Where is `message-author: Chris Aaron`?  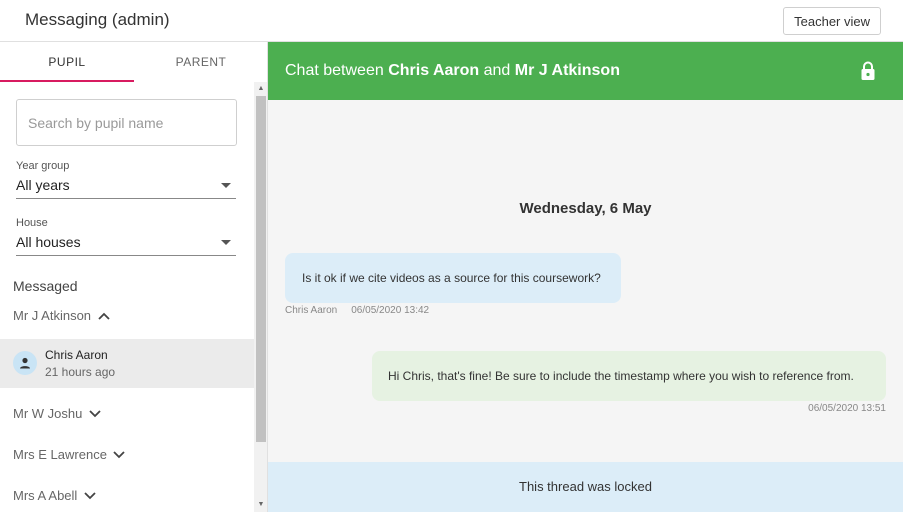 message-author: Chris Aaron is located at coordinates (311, 310).